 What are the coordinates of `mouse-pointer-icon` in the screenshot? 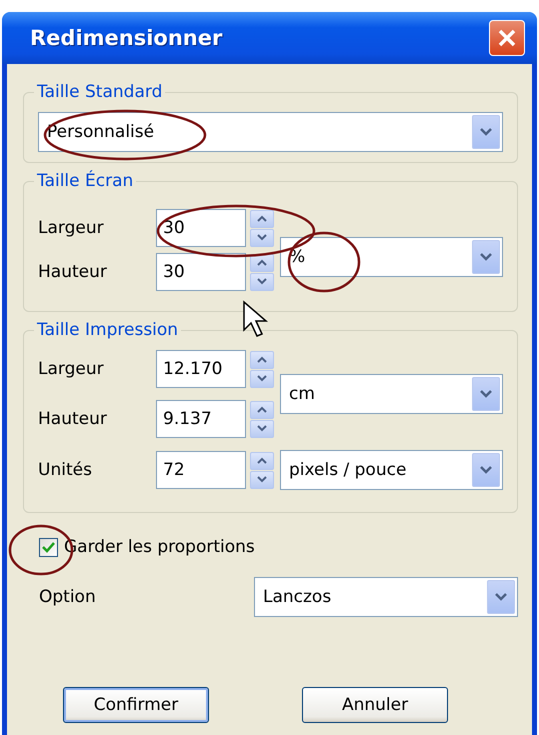 It's located at (255, 318).